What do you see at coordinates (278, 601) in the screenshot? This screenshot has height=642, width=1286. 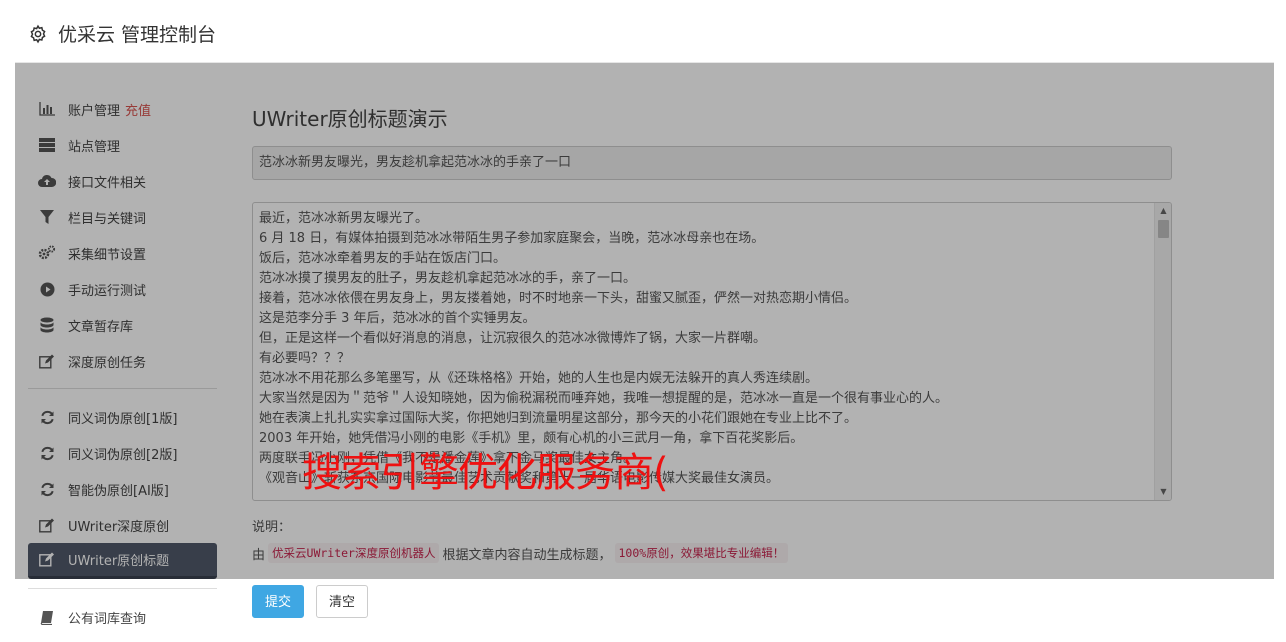 I see `submit-button: 提交` at bounding box center [278, 601].